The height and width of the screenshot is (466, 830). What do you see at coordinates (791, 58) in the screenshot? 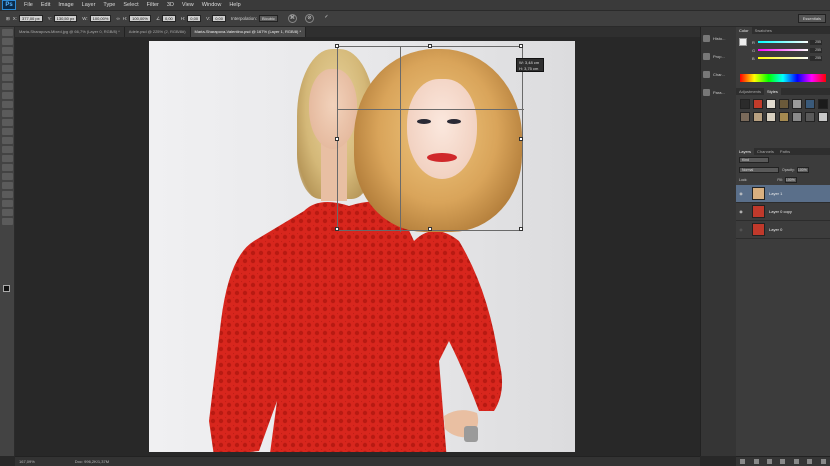
I see `blue-slider: B 255` at bounding box center [791, 58].